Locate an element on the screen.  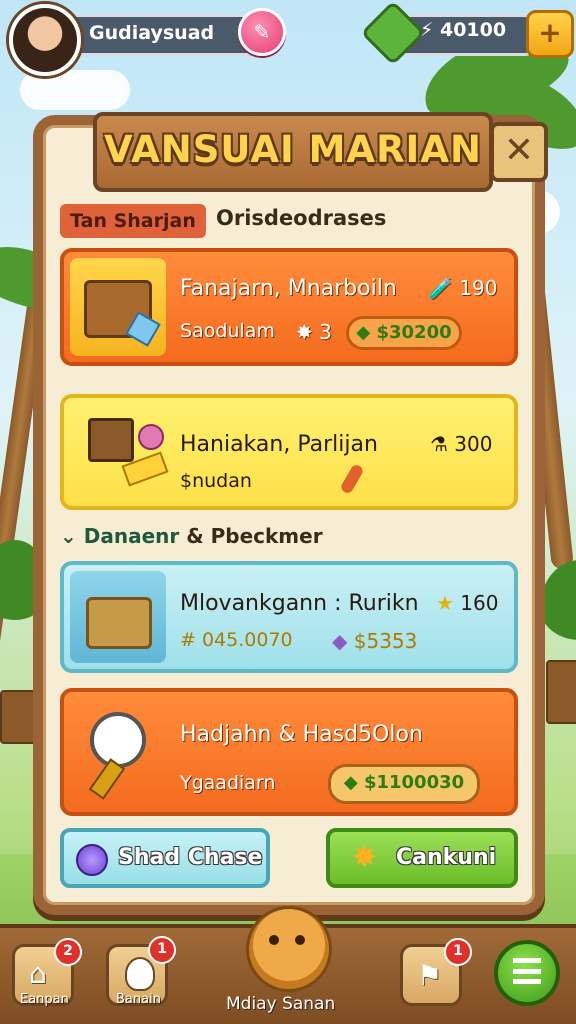
shad-chase-button: Shad Chase is located at coordinates (165, 858).